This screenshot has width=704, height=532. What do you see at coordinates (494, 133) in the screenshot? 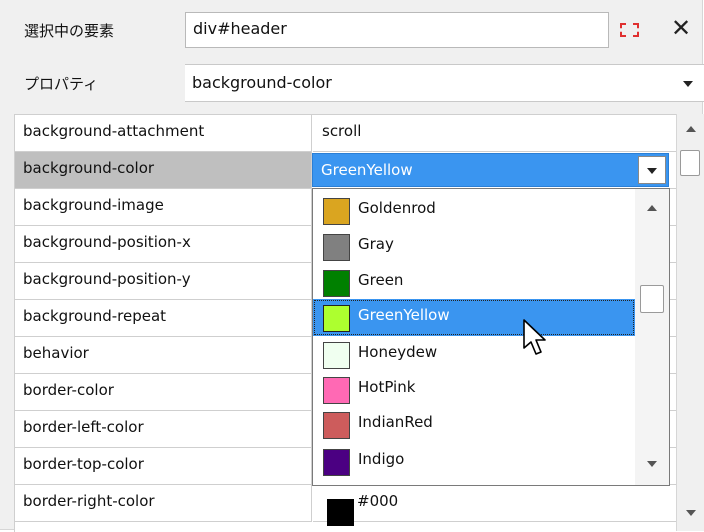
I see `grid-row-value: scroll` at bounding box center [494, 133].